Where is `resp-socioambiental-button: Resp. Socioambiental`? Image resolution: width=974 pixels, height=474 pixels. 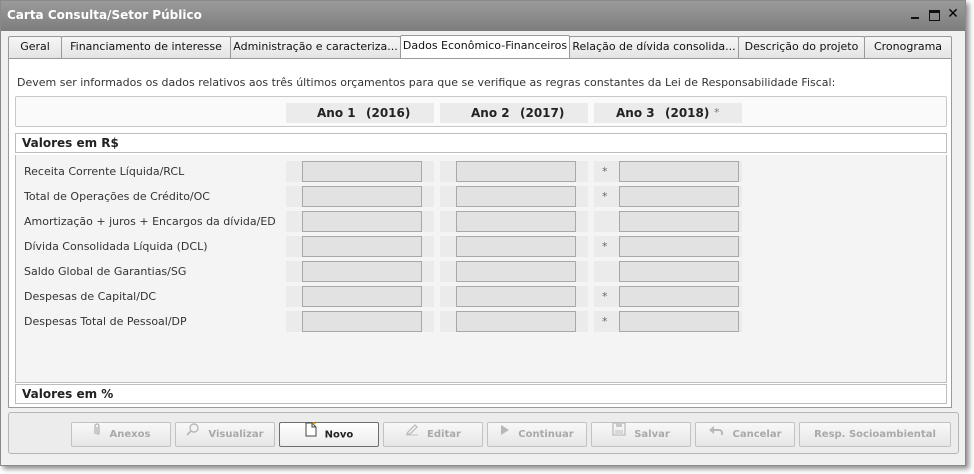
resp-socioambiental-button: Resp. Socioambiental is located at coordinates (875, 434).